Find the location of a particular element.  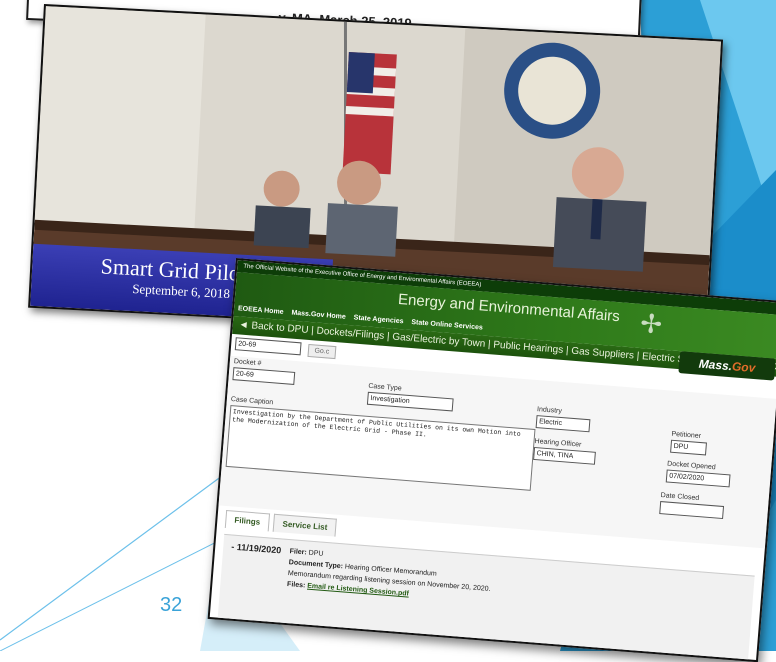

date-closed-field: Date Closed is located at coordinates (692, 506).